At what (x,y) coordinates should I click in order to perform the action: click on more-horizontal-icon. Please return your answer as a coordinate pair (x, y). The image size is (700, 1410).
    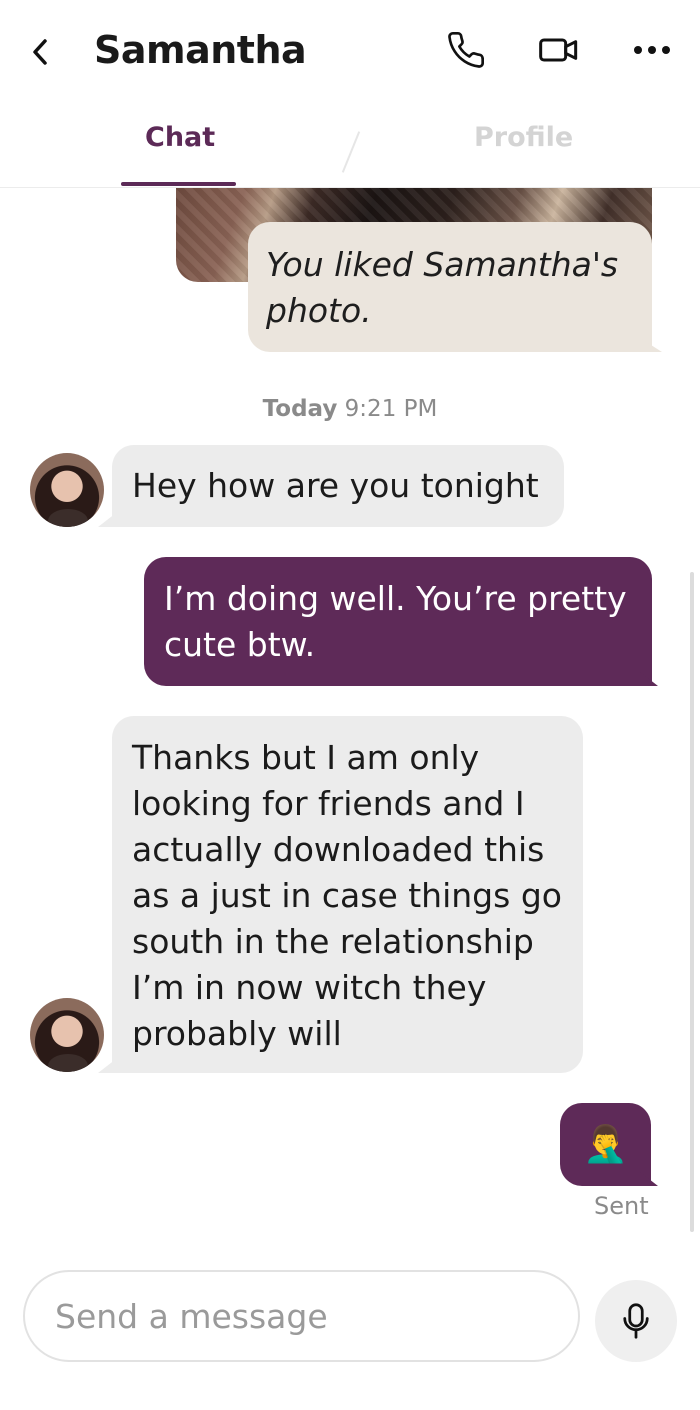
    Looking at the image, I should click on (652, 50).